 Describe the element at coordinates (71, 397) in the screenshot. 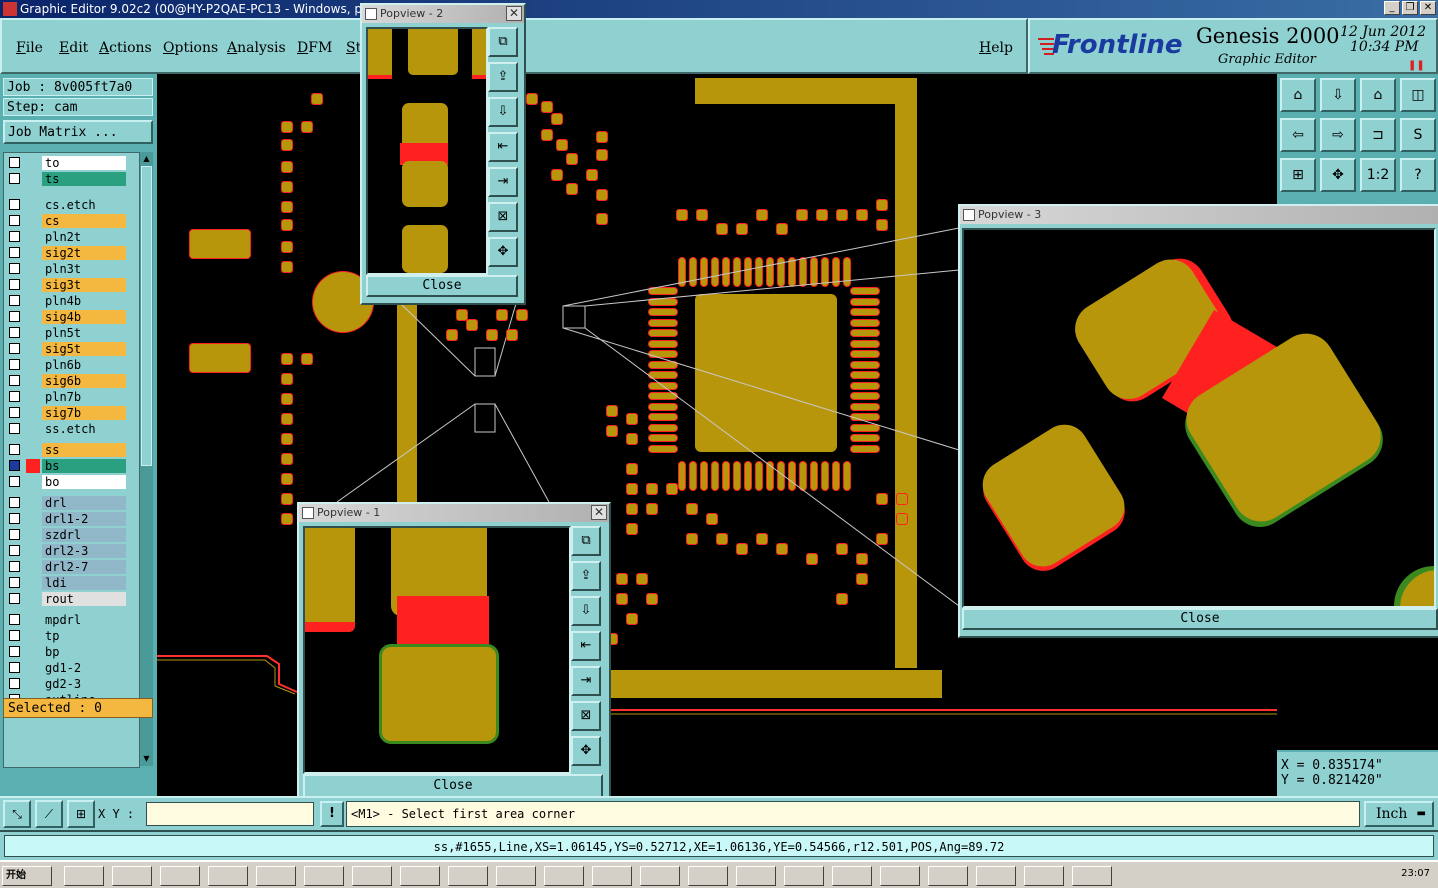

I see `layer-row-pln7b: pln7b` at that location.